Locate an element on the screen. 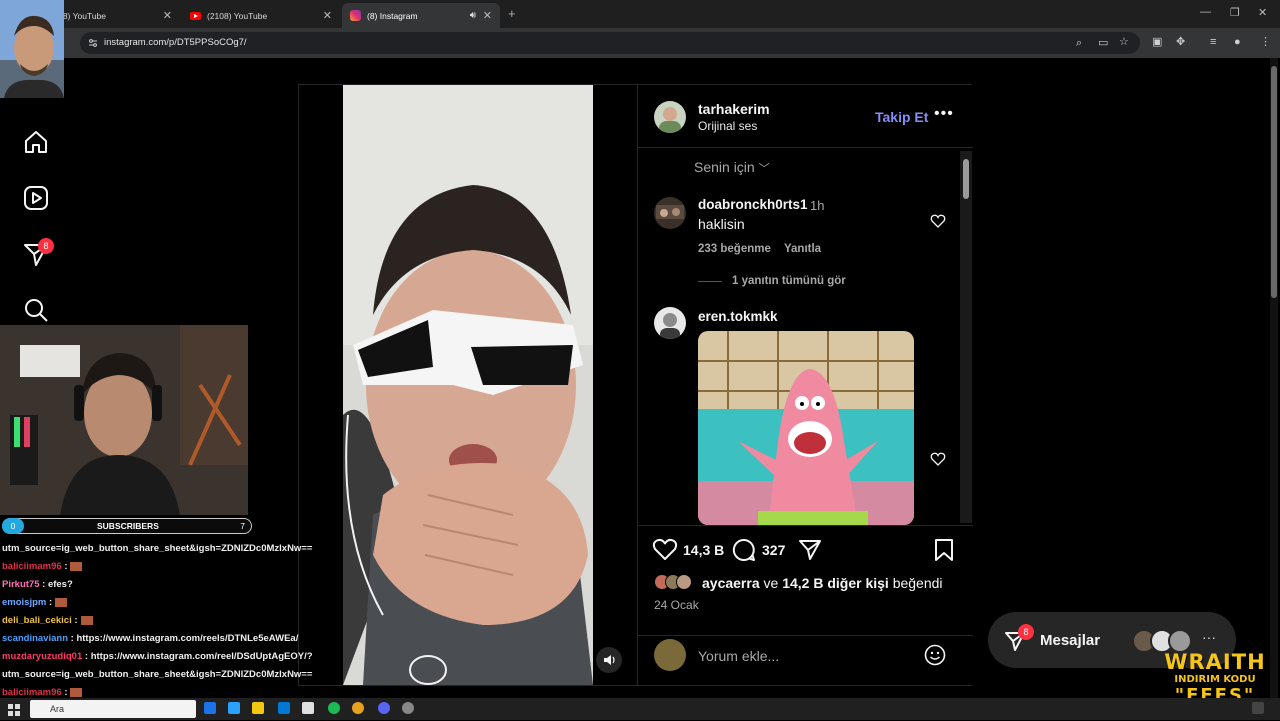 This screenshot has width=1280, height=721. author-avatar is located at coordinates (670, 117).